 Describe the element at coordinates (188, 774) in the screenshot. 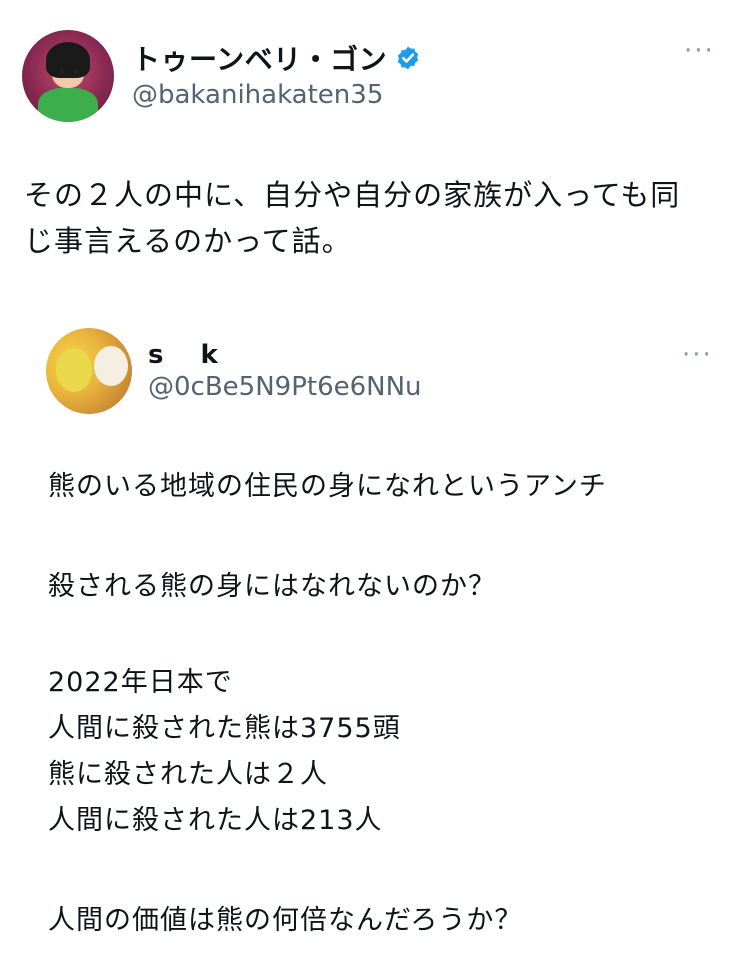

I see `quoted-text-line: 熊に殺された人は２人` at that location.